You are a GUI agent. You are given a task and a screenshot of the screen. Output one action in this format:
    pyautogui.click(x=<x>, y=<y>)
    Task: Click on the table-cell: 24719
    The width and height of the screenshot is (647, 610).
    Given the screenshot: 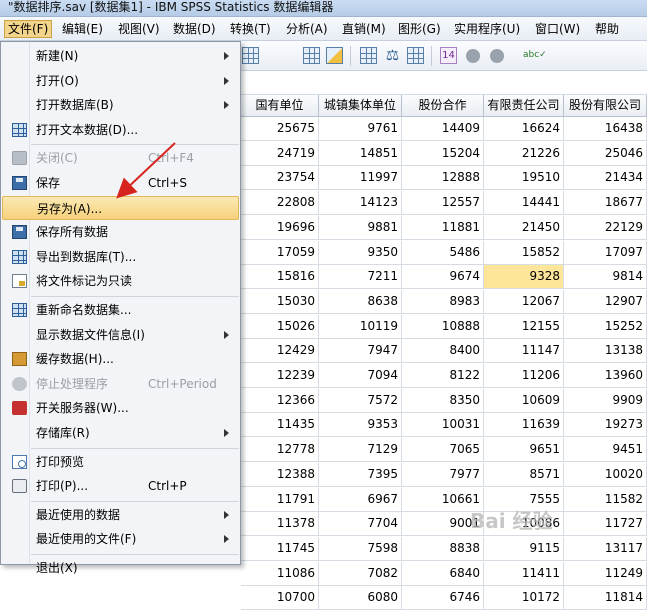 What is the action you would take?
    pyautogui.click(x=280, y=153)
    